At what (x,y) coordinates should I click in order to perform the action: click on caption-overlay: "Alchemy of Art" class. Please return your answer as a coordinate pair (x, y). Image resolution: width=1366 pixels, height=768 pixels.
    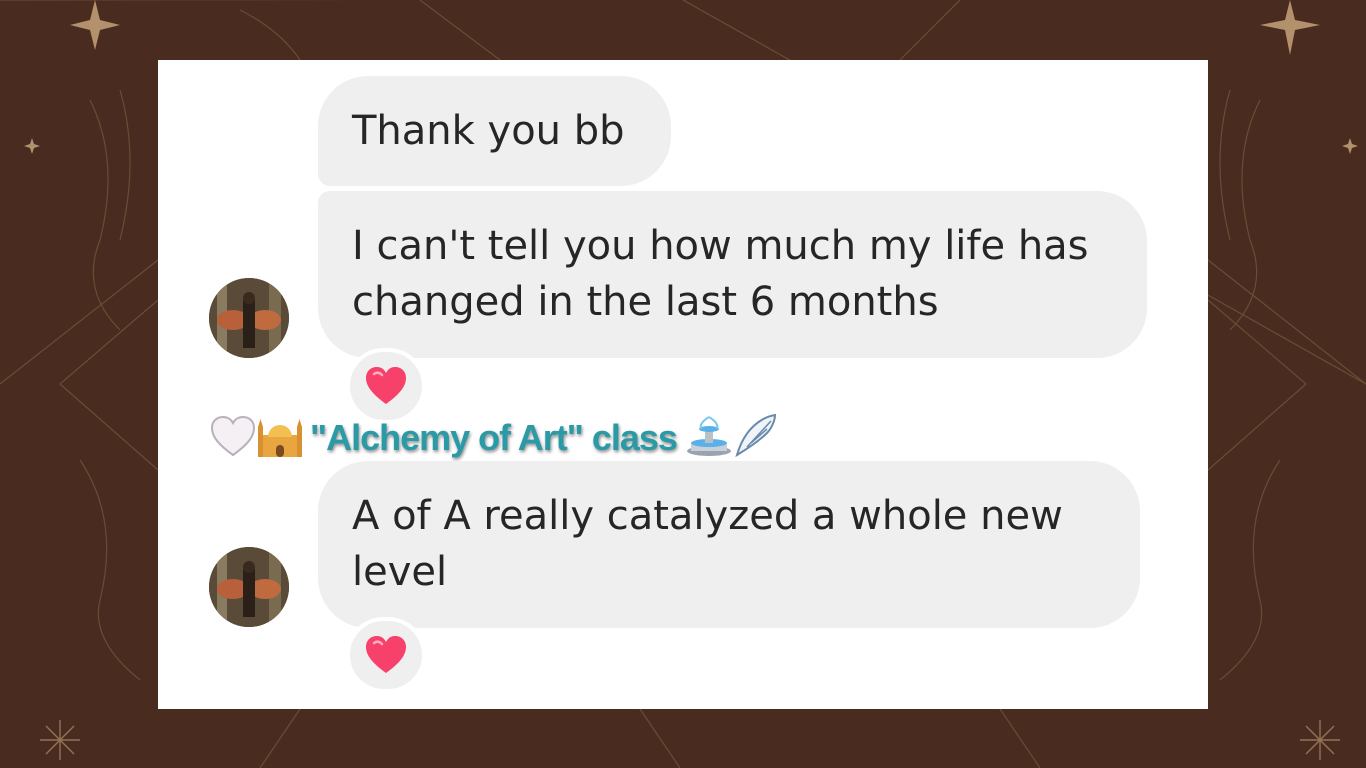
    Looking at the image, I should click on (494, 438).